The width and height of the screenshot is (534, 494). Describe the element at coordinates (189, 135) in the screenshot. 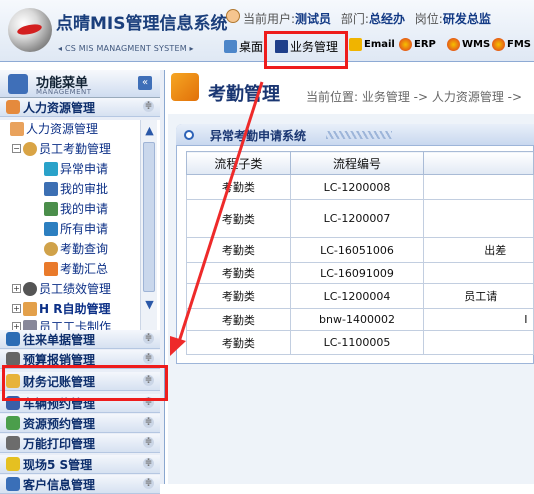

I see `panel-bullet-icon` at that location.